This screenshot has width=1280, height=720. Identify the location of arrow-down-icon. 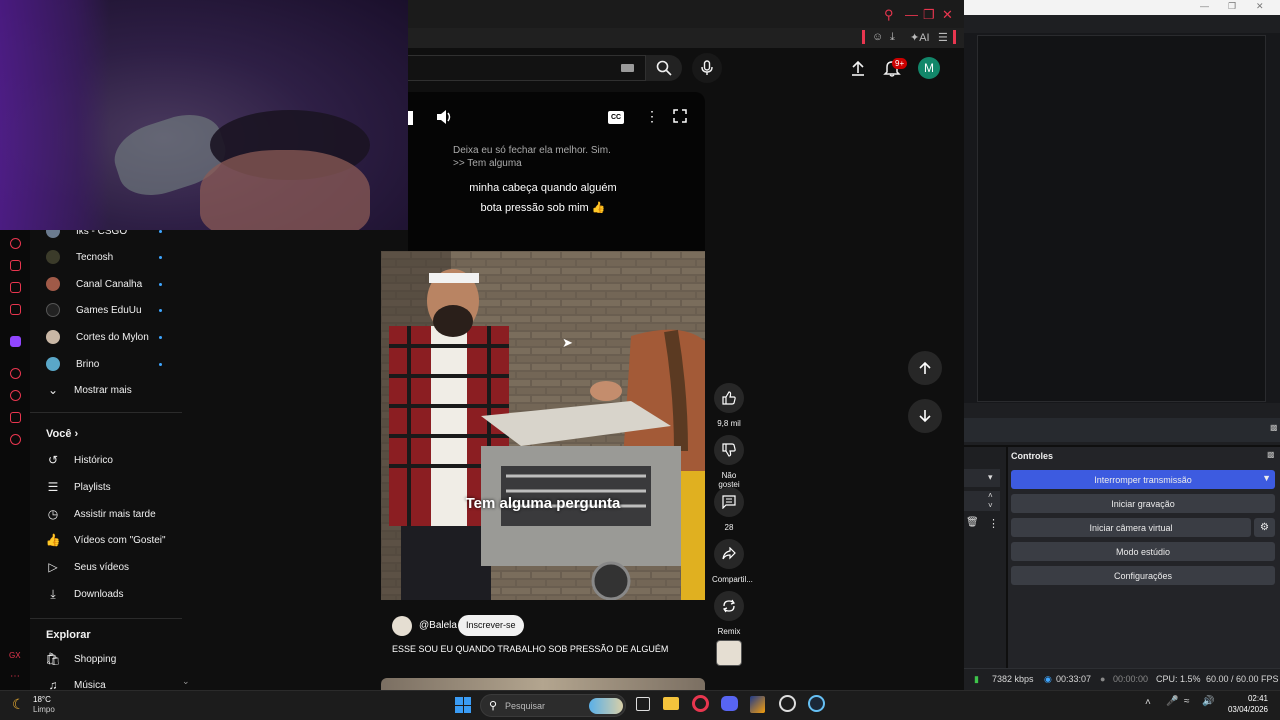
(925, 416).